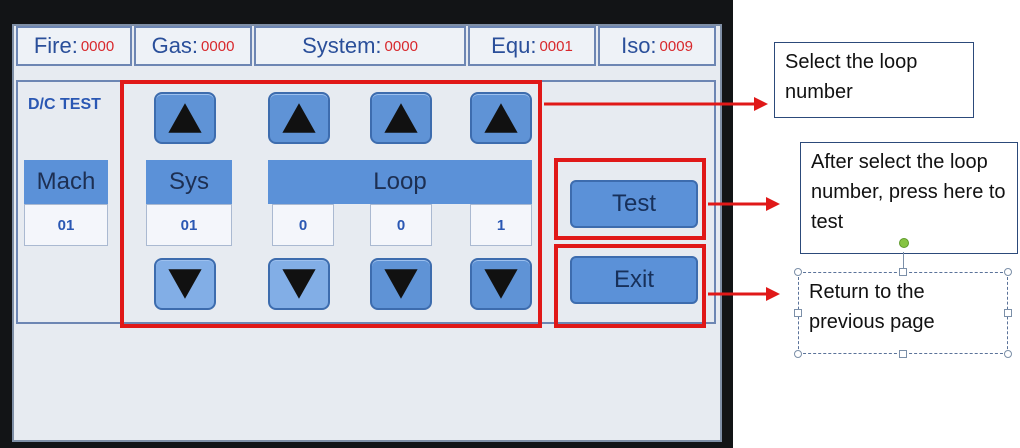 Image resolution: width=1020 pixels, height=448 pixels. I want to click on callout-select-loop: Select the loop number, so click(874, 80).